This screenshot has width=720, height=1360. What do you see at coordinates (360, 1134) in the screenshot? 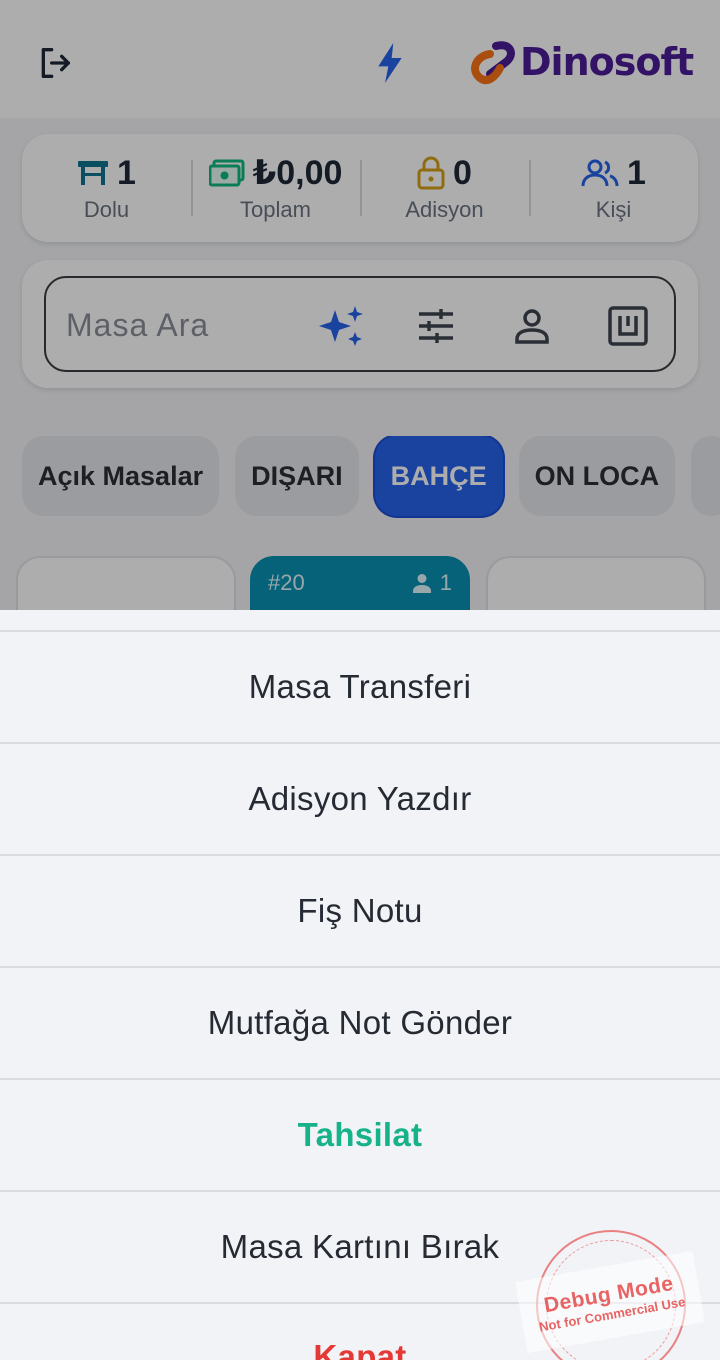
I see `tahsilat-button: Tahsilat` at bounding box center [360, 1134].